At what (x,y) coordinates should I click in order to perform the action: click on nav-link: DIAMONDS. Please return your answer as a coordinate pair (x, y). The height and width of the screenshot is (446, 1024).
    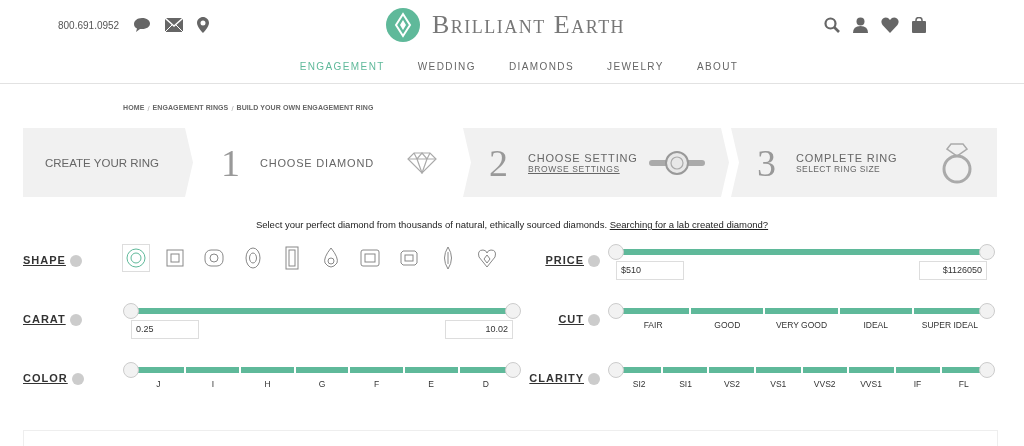
    Looking at the image, I should click on (541, 66).